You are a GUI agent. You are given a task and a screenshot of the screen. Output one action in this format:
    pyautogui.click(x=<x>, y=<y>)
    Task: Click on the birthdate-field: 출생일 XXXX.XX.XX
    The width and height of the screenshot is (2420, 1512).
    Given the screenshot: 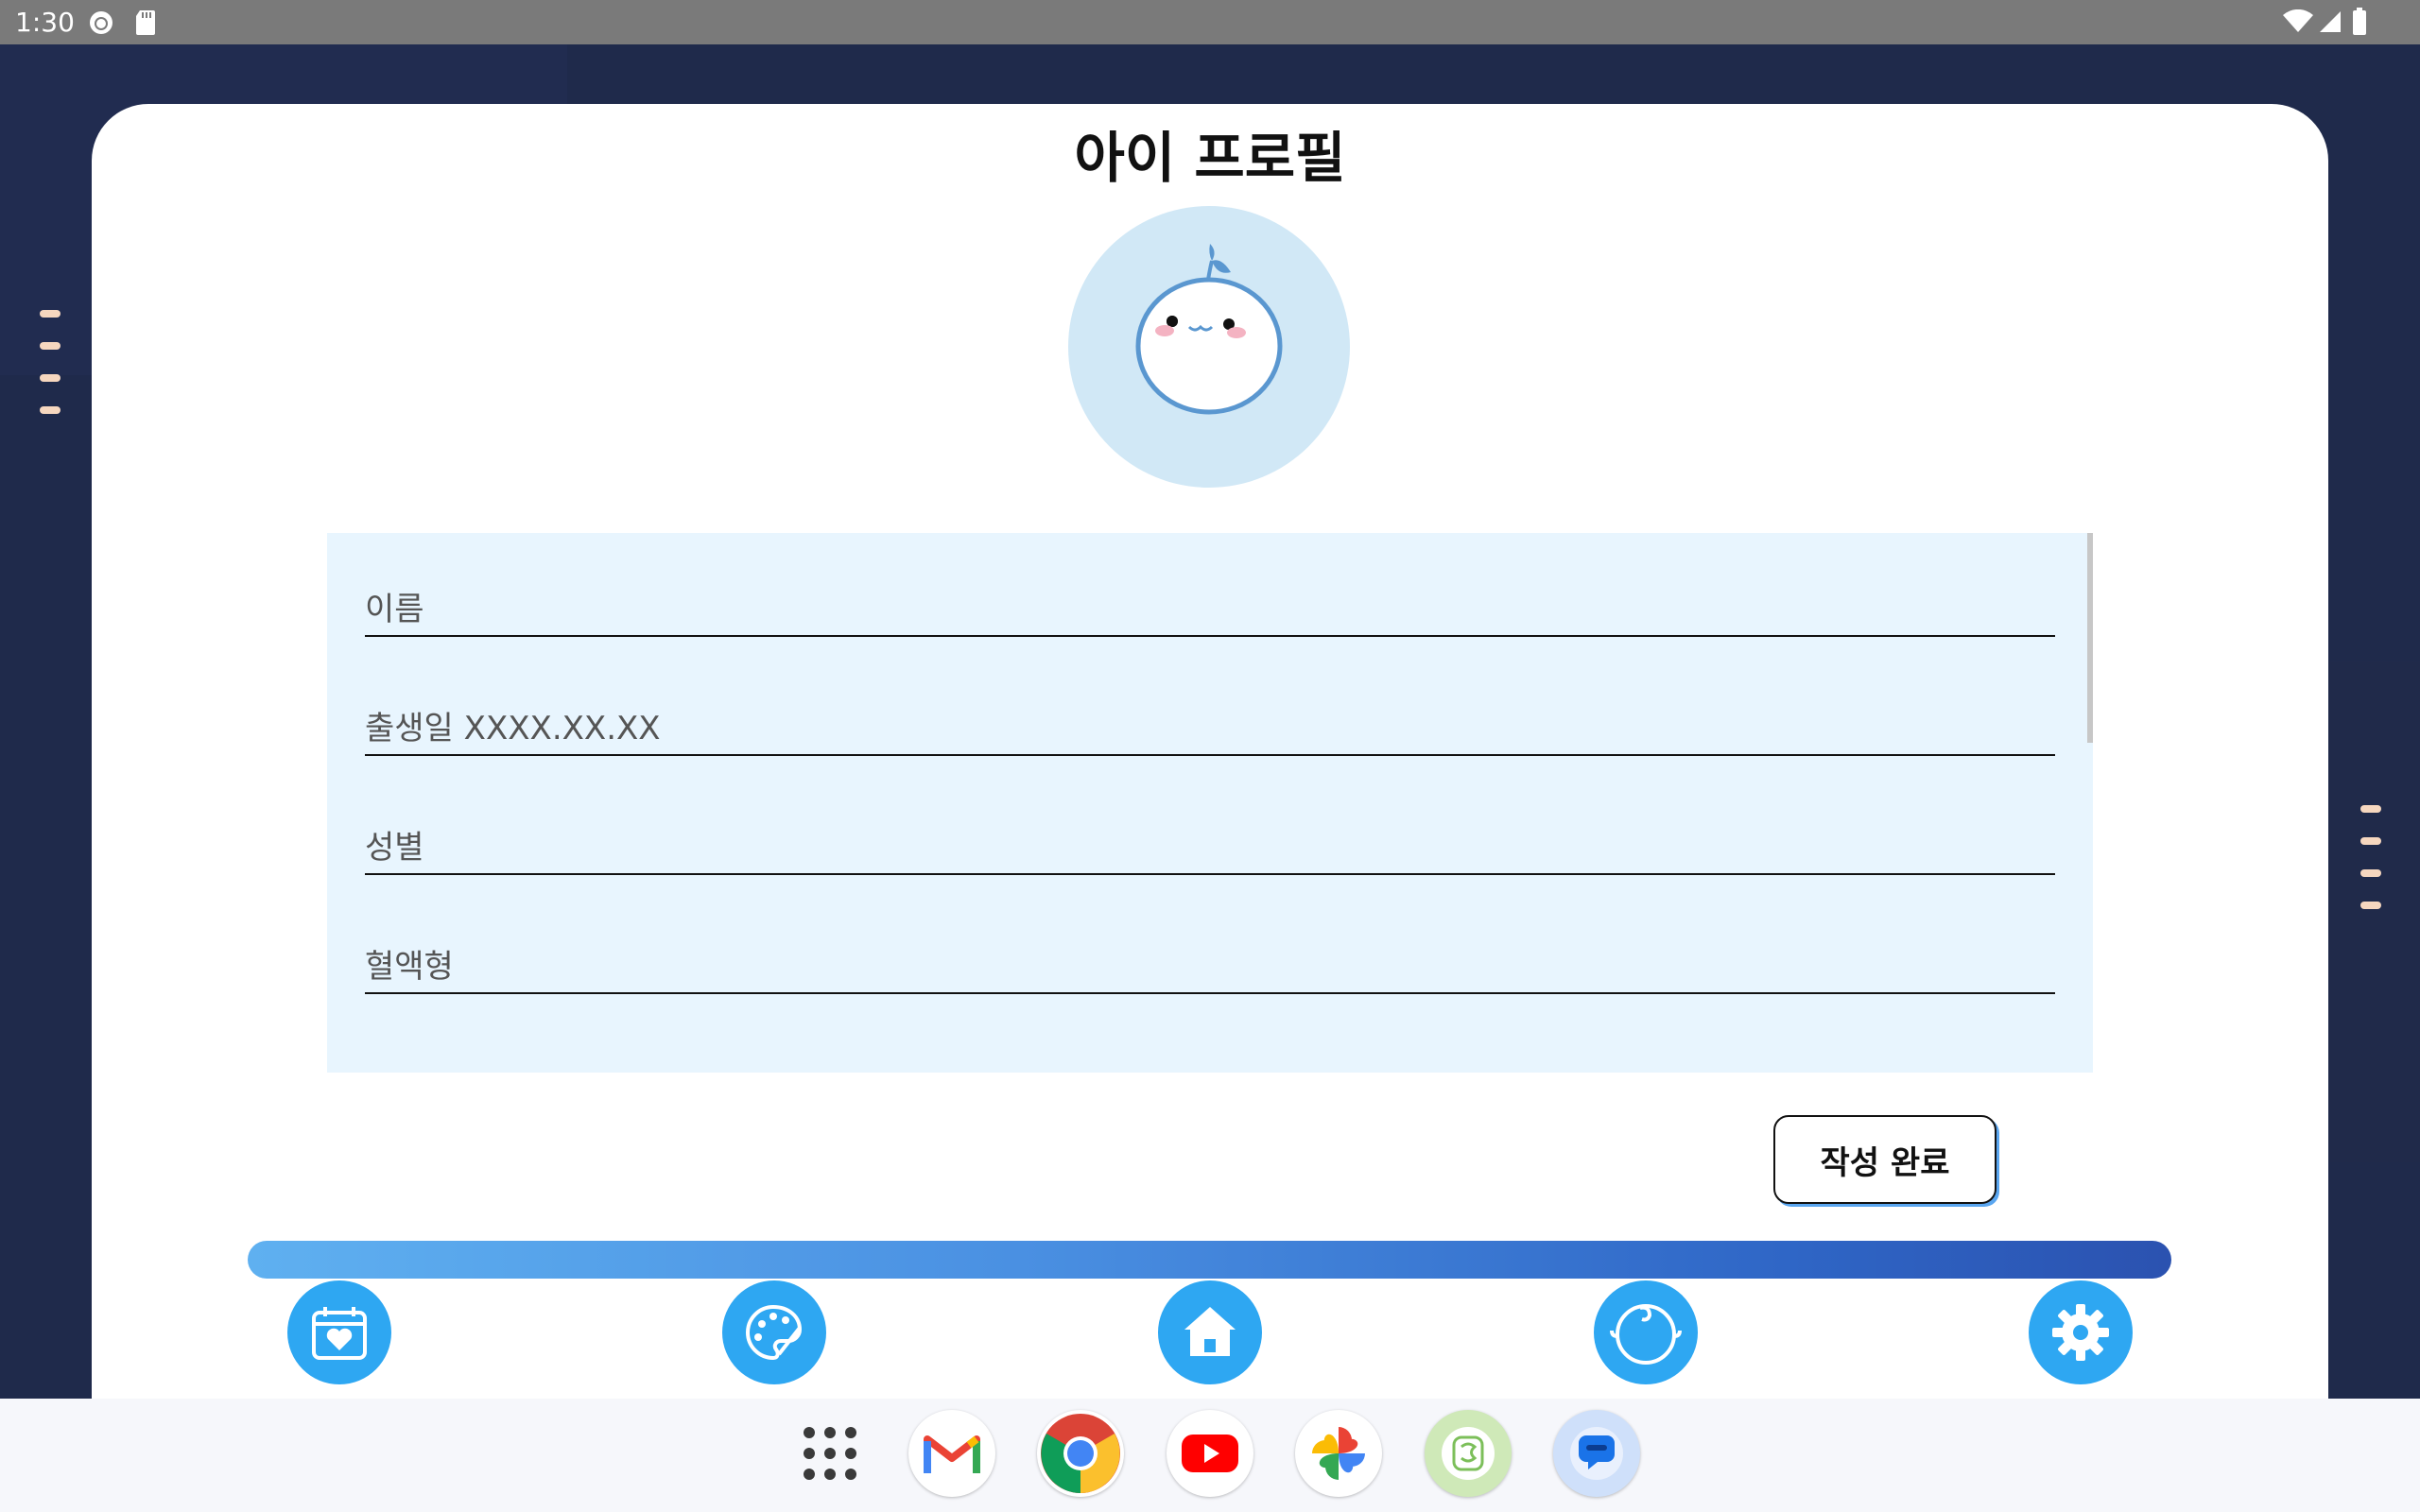 What is the action you would take?
    pyautogui.click(x=1210, y=733)
    